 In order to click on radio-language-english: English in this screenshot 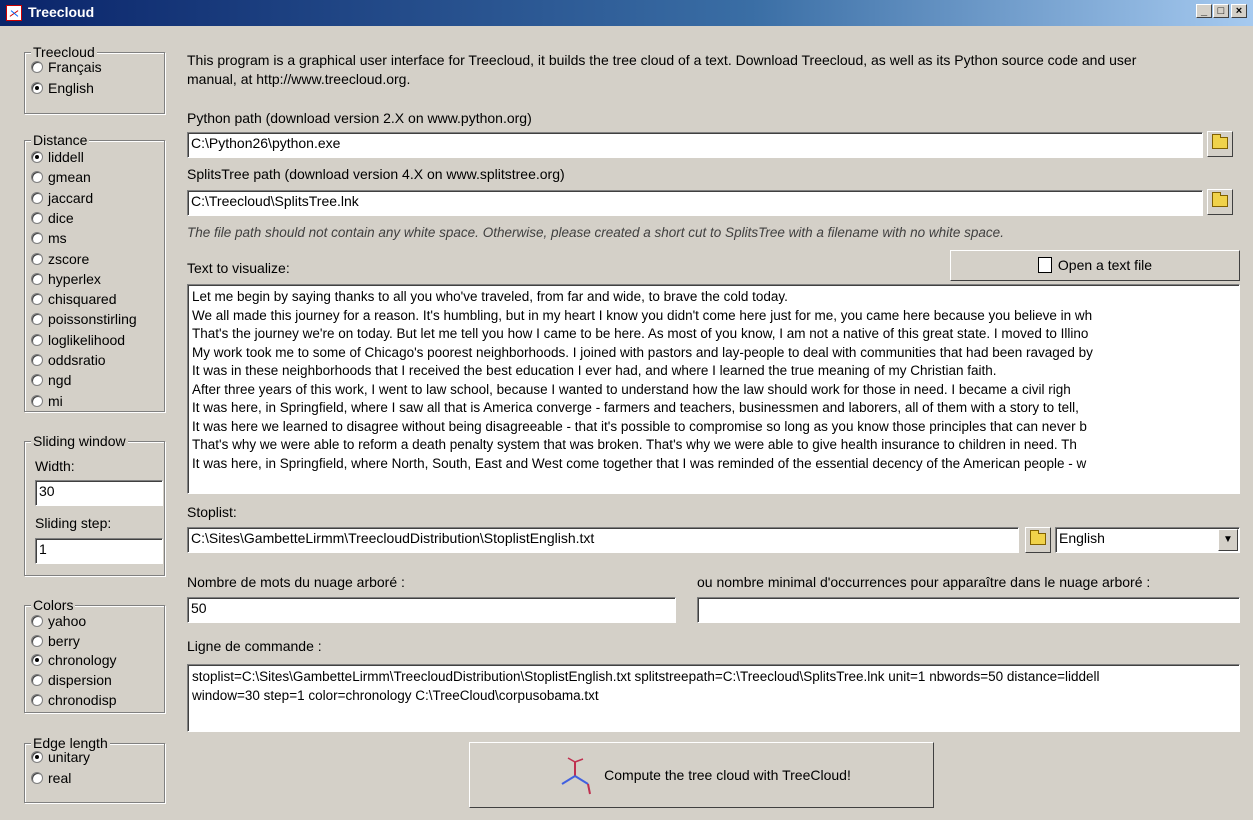, I will do `click(62, 88)`.